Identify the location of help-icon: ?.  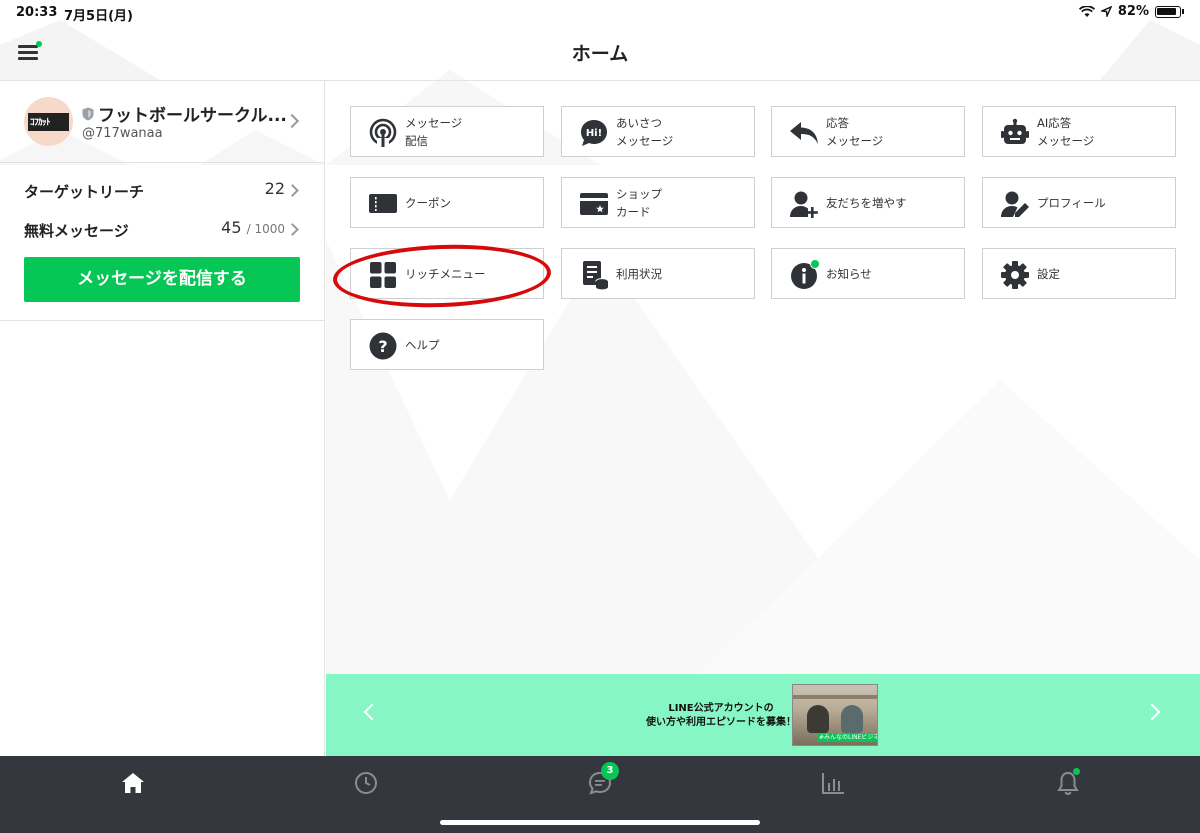
(383, 346).